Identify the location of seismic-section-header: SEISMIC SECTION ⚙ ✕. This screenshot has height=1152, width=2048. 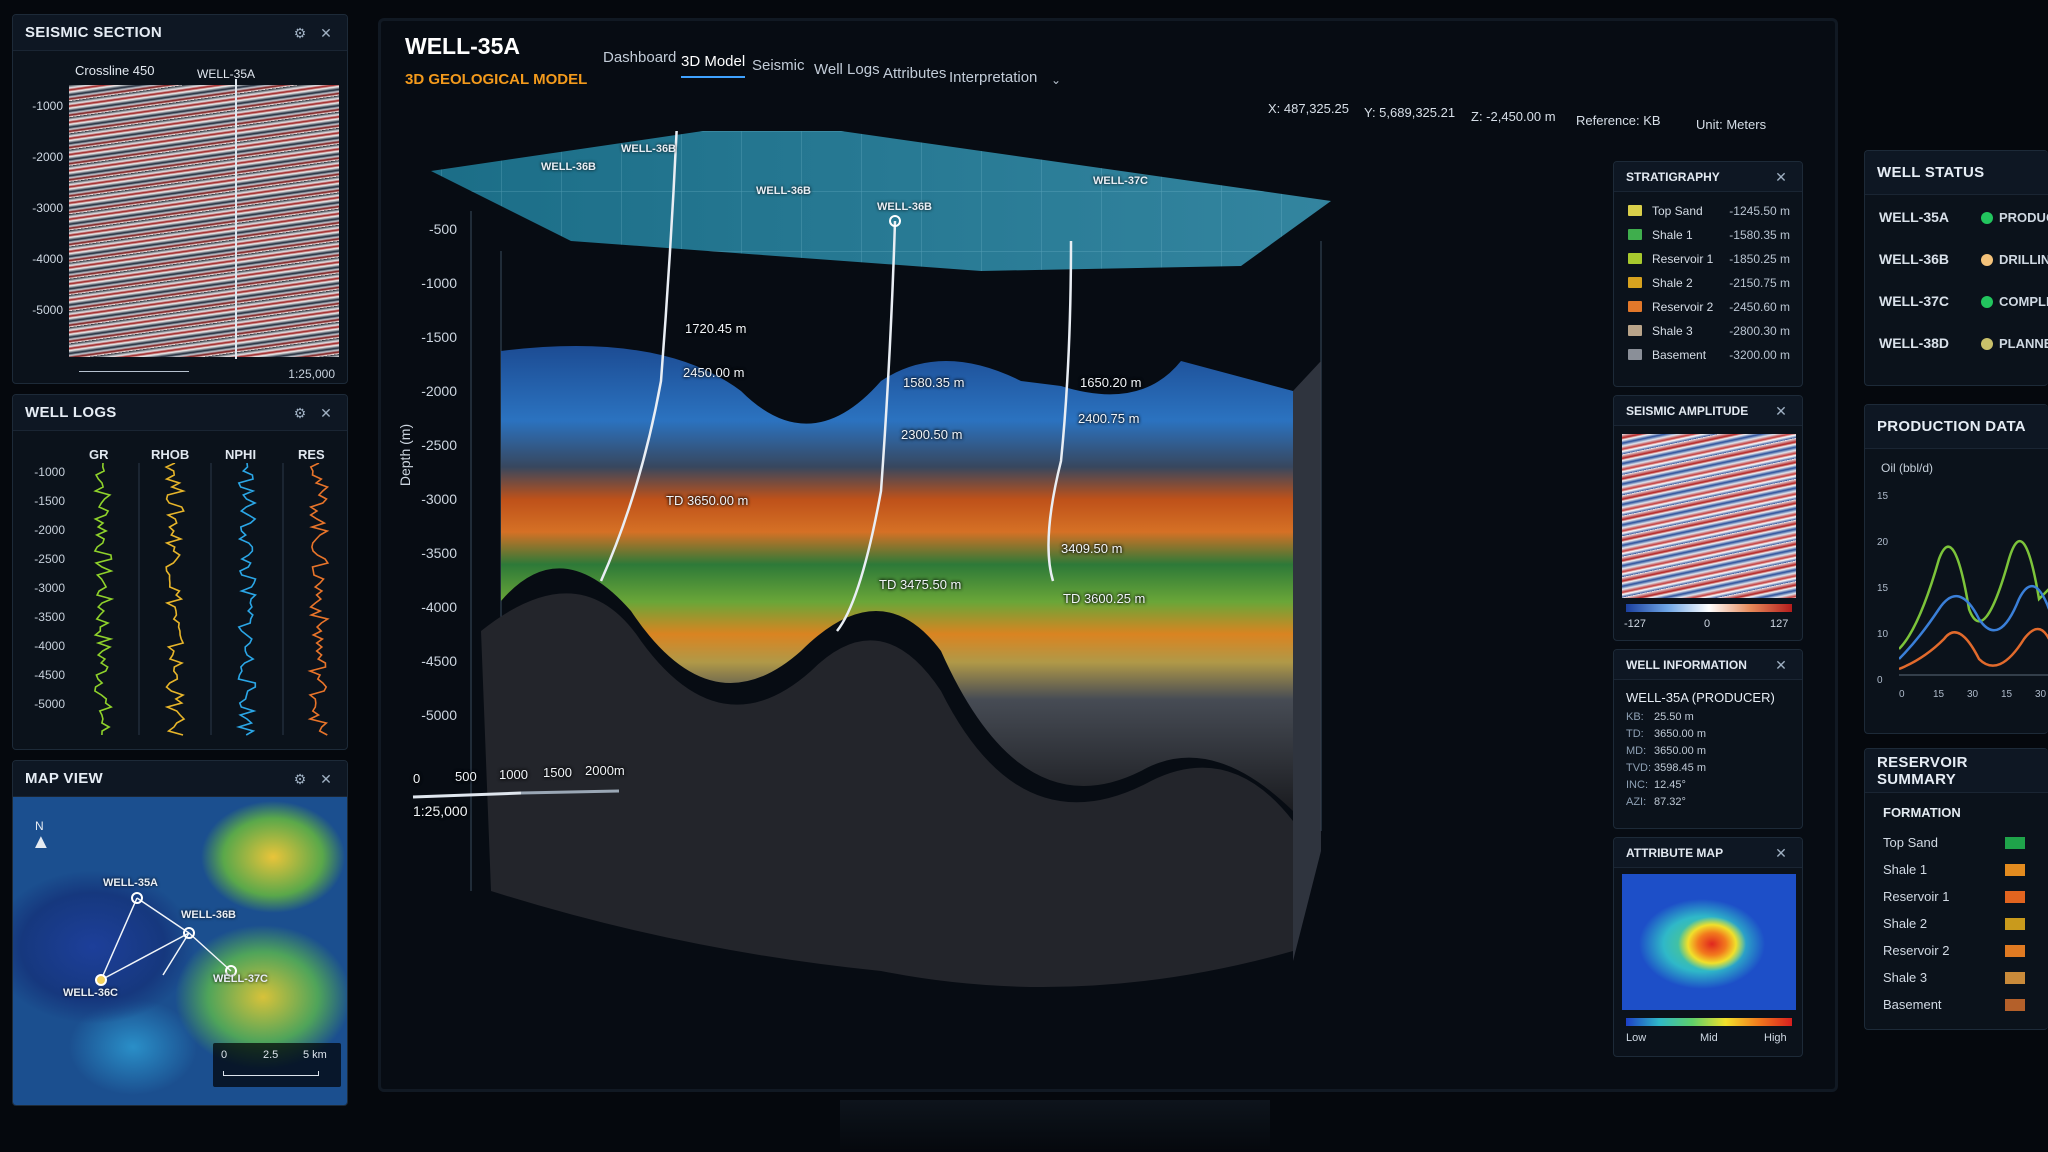
(180, 33).